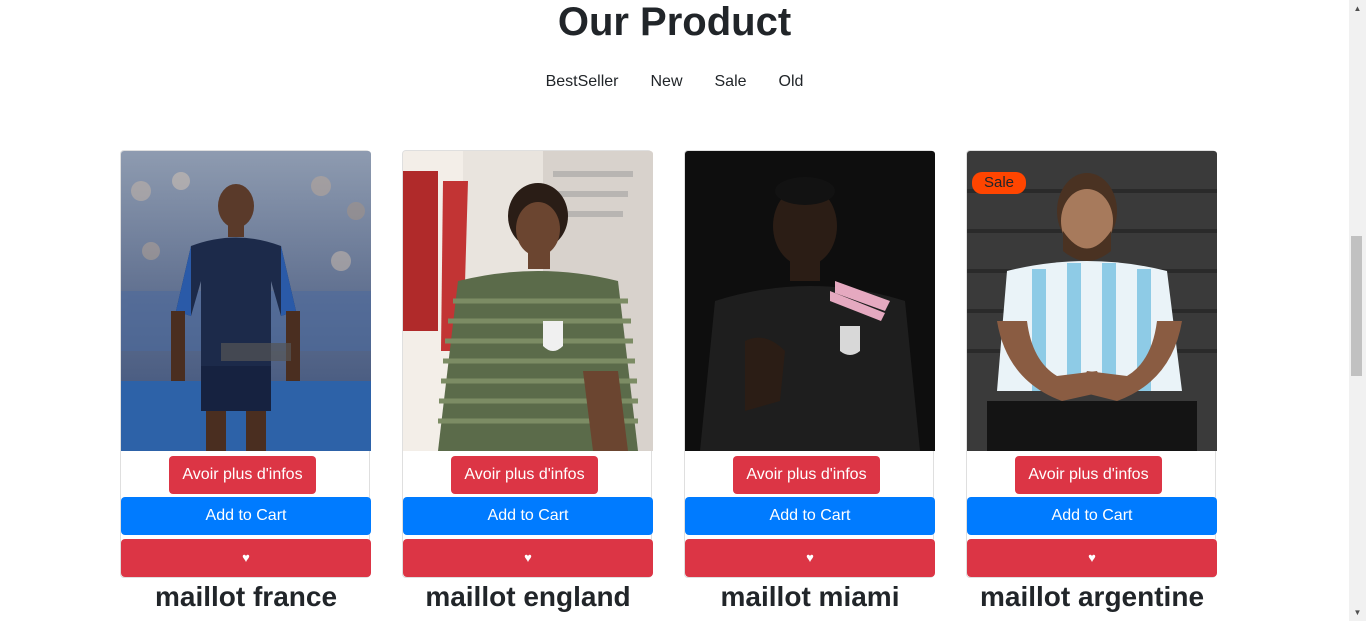 Image resolution: width=1366 pixels, height=621 pixels. I want to click on product-name: maillot argentine, so click(1092, 596).